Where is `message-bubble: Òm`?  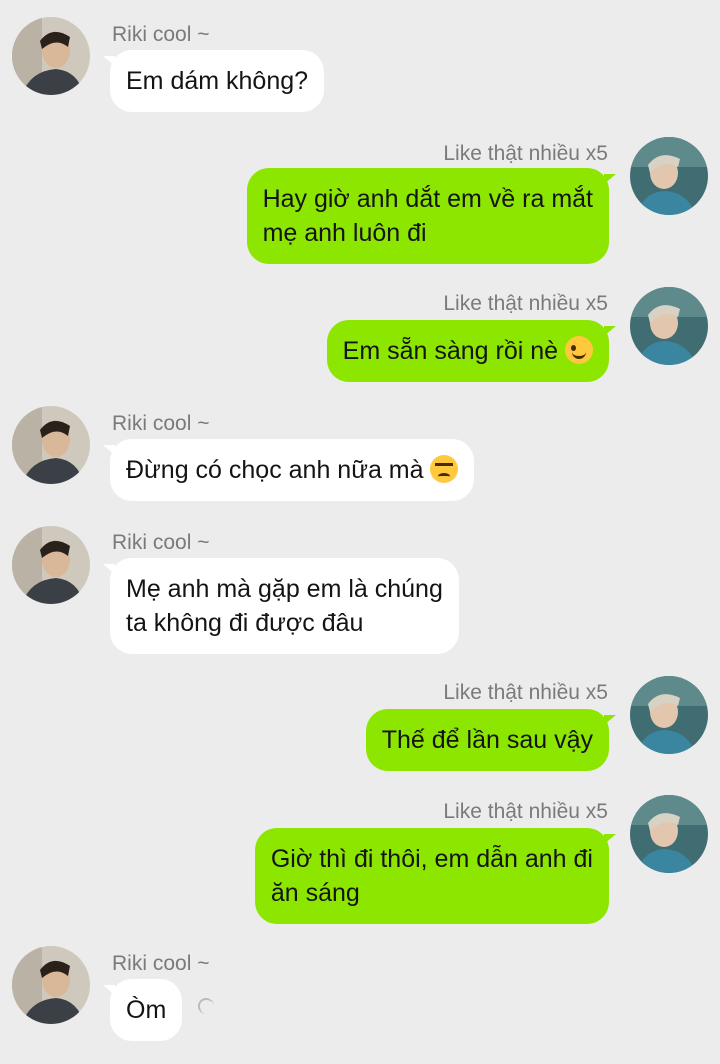
message-bubble: Òm is located at coordinates (142, 1010).